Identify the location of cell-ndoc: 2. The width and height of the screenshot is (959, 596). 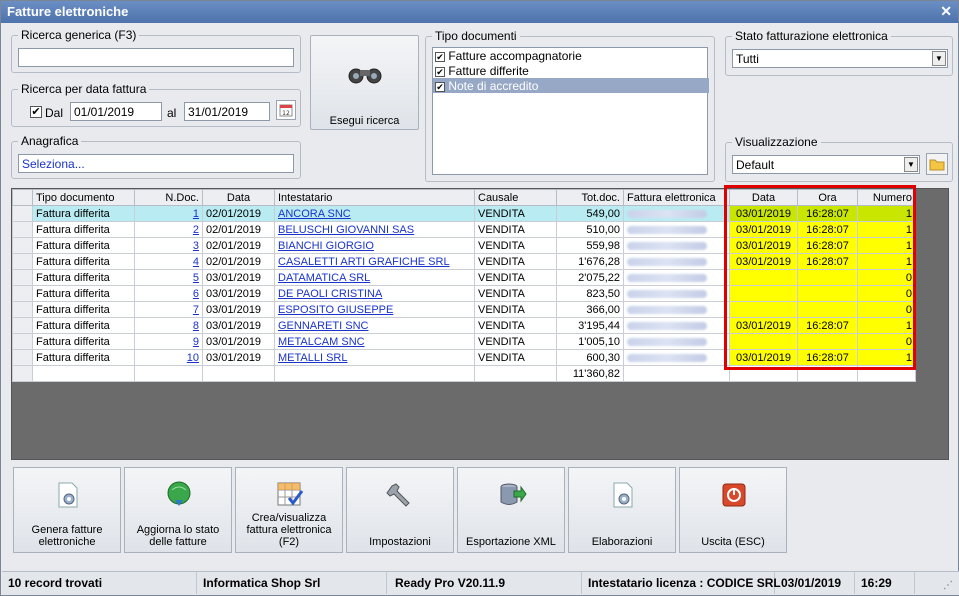
(168, 229).